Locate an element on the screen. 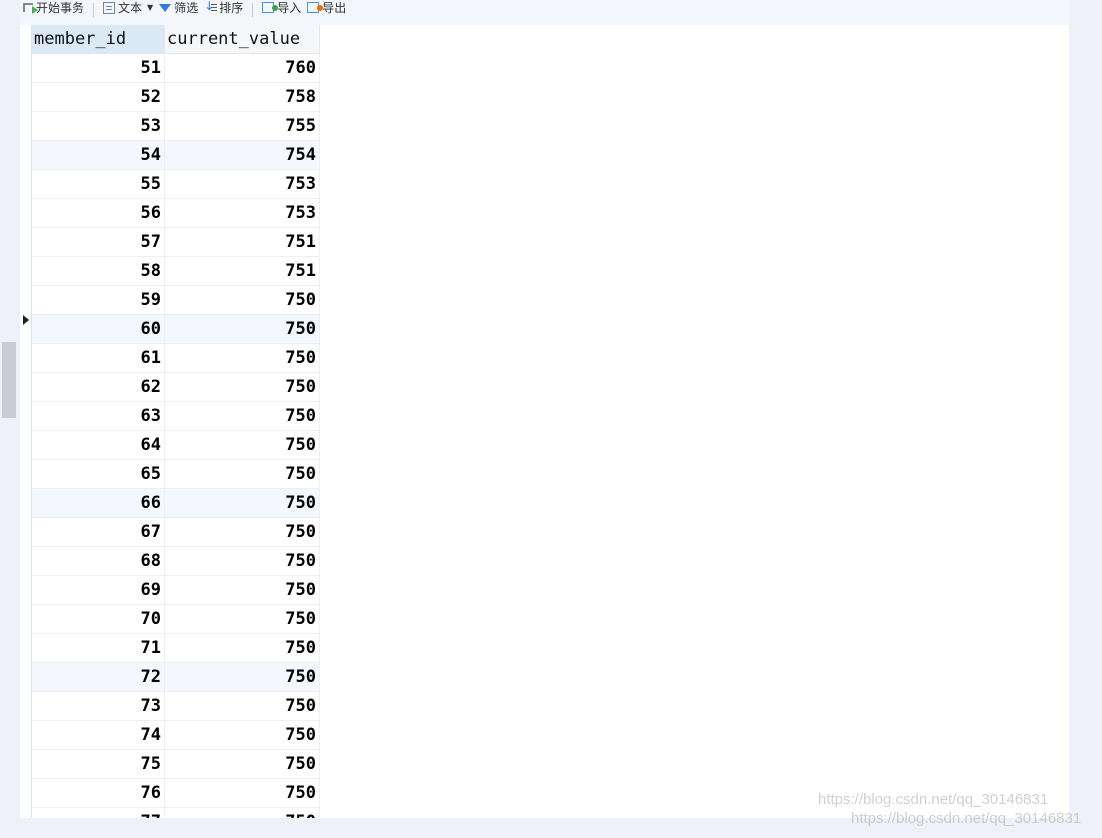 This screenshot has width=1102, height=838. filter-button: 筛选 is located at coordinates (178, 10).